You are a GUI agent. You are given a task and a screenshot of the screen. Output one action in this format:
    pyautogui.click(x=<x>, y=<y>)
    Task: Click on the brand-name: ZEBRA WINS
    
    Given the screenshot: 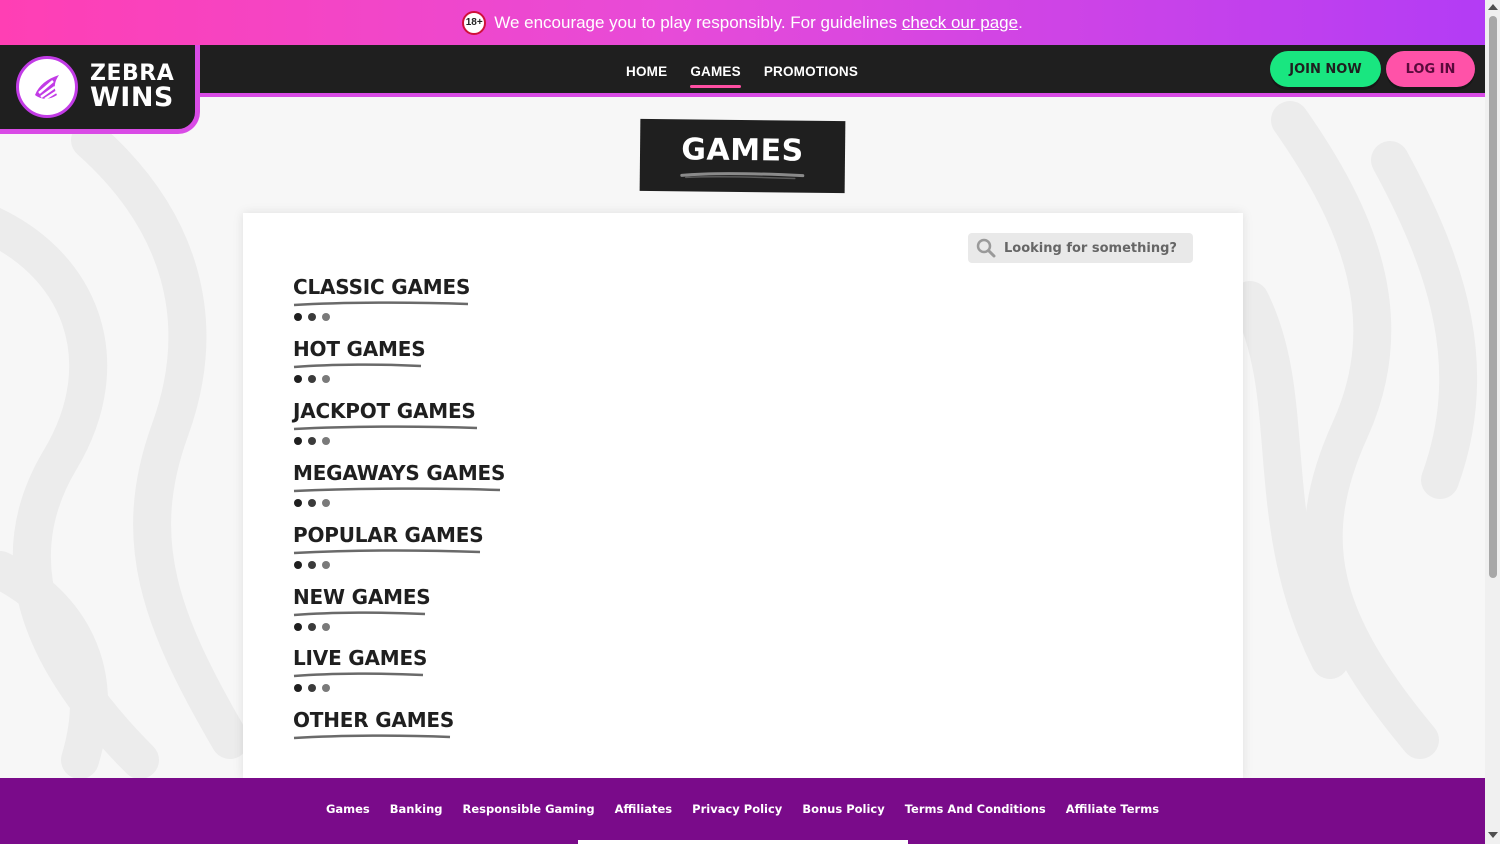 What is the action you would take?
    pyautogui.click(x=132, y=88)
    